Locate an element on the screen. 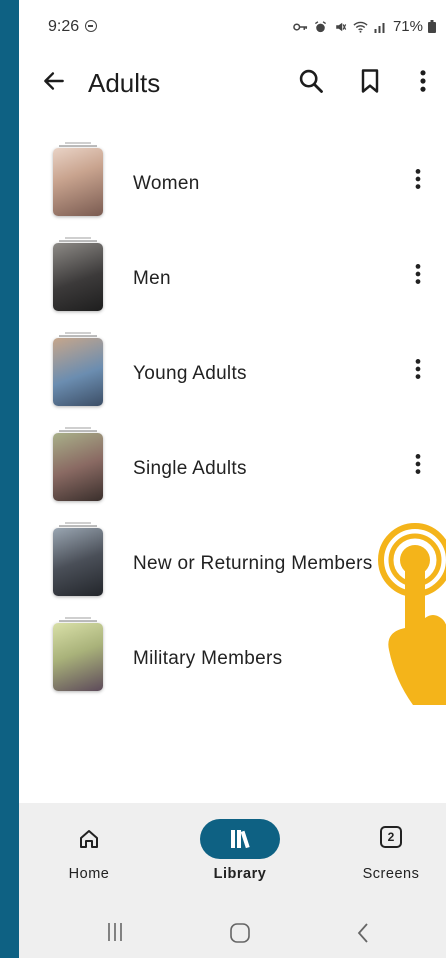 Image resolution: width=446 pixels, height=958 pixels. nav-screens: 2 Screens is located at coordinates (388, 848).